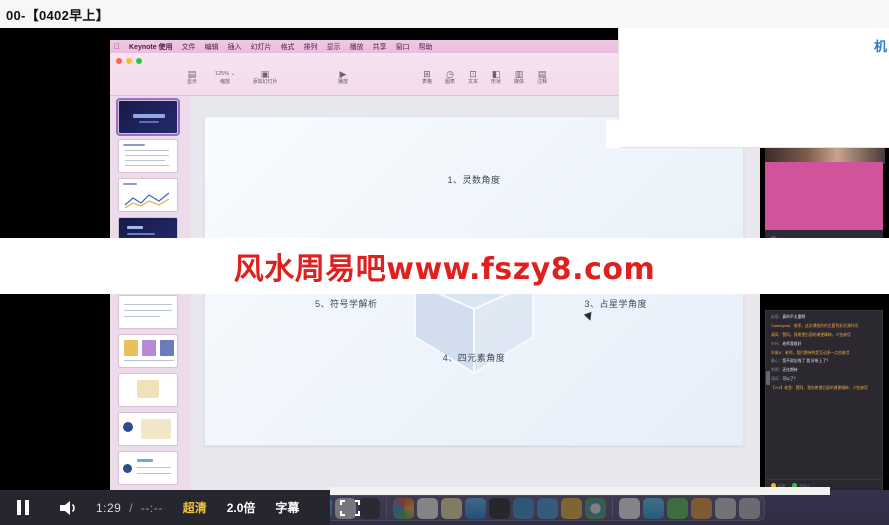  What do you see at coordinates (346, 304) in the screenshot?
I see `slide-label-5: 5、符号学解析` at bounding box center [346, 304].